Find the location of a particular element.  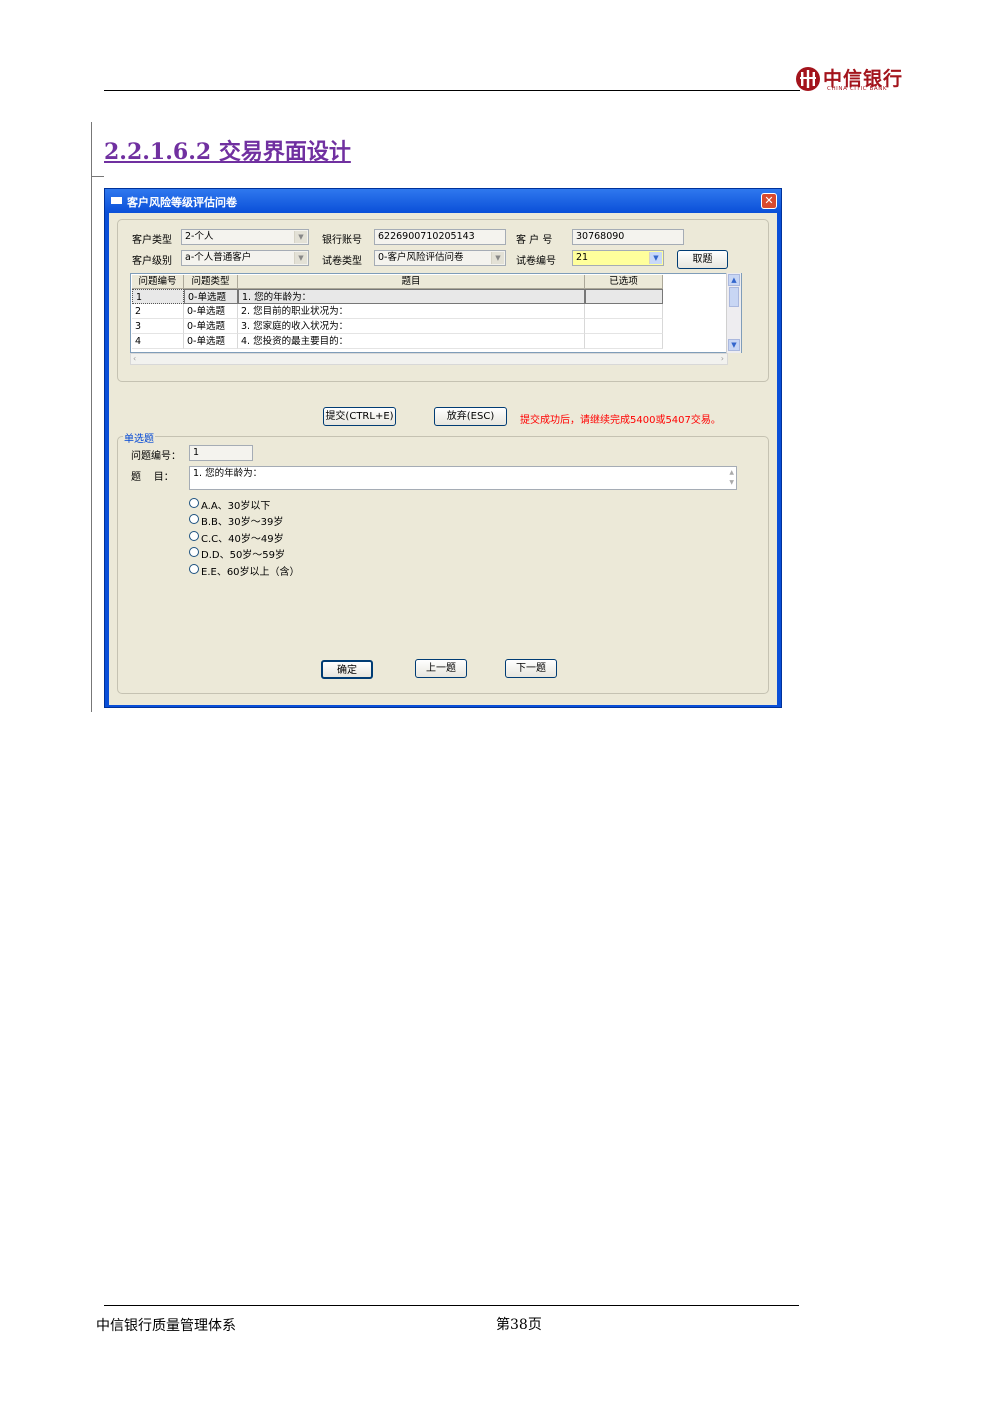

table-vertical-scrollbar: ▲ ▼ is located at coordinates (733, 313).